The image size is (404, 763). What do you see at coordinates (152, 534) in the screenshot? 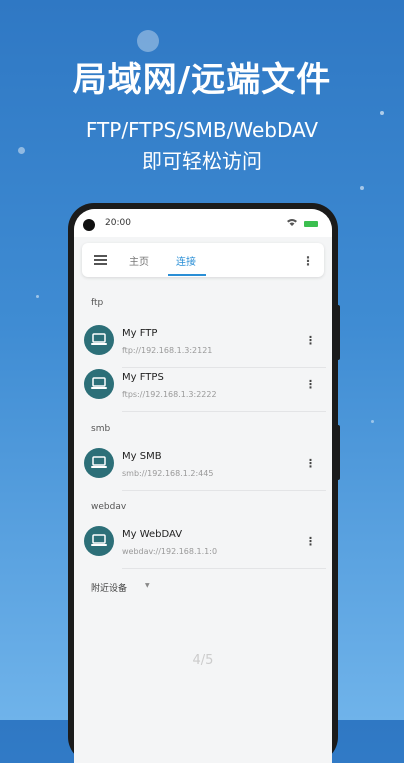
I see `connection-name: My WebDAV` at bounding box center [152, 534].